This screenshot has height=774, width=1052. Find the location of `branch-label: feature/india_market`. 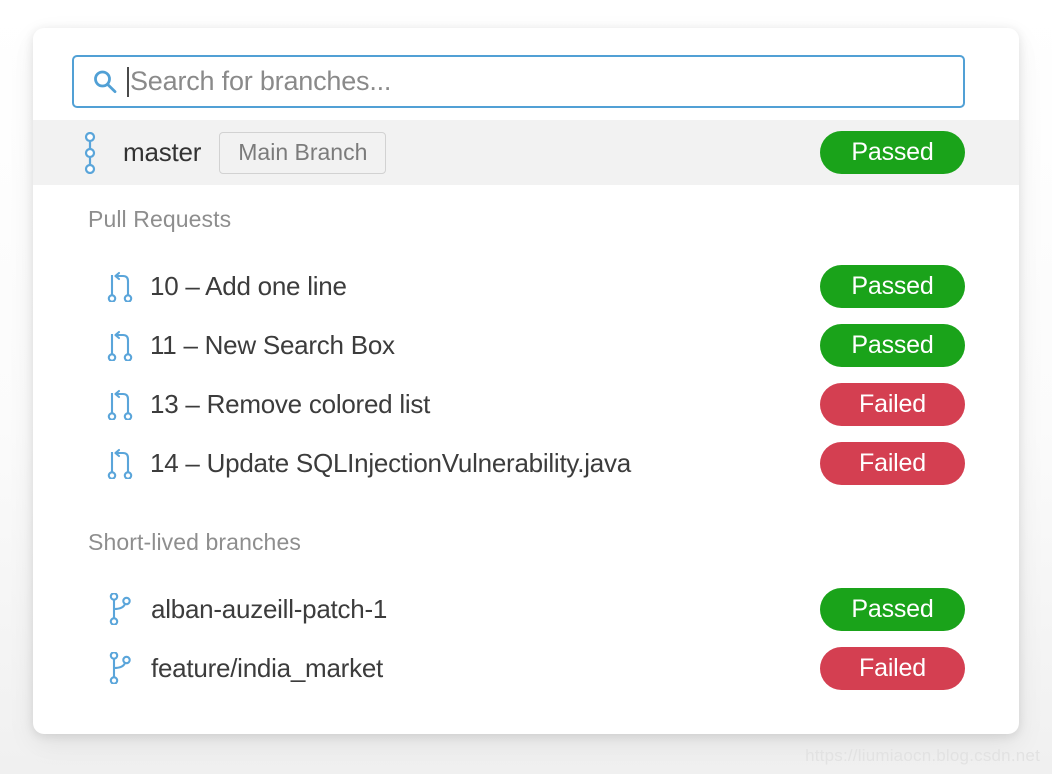

branch-label: feature/india_market is located at coordinates (267, 667).